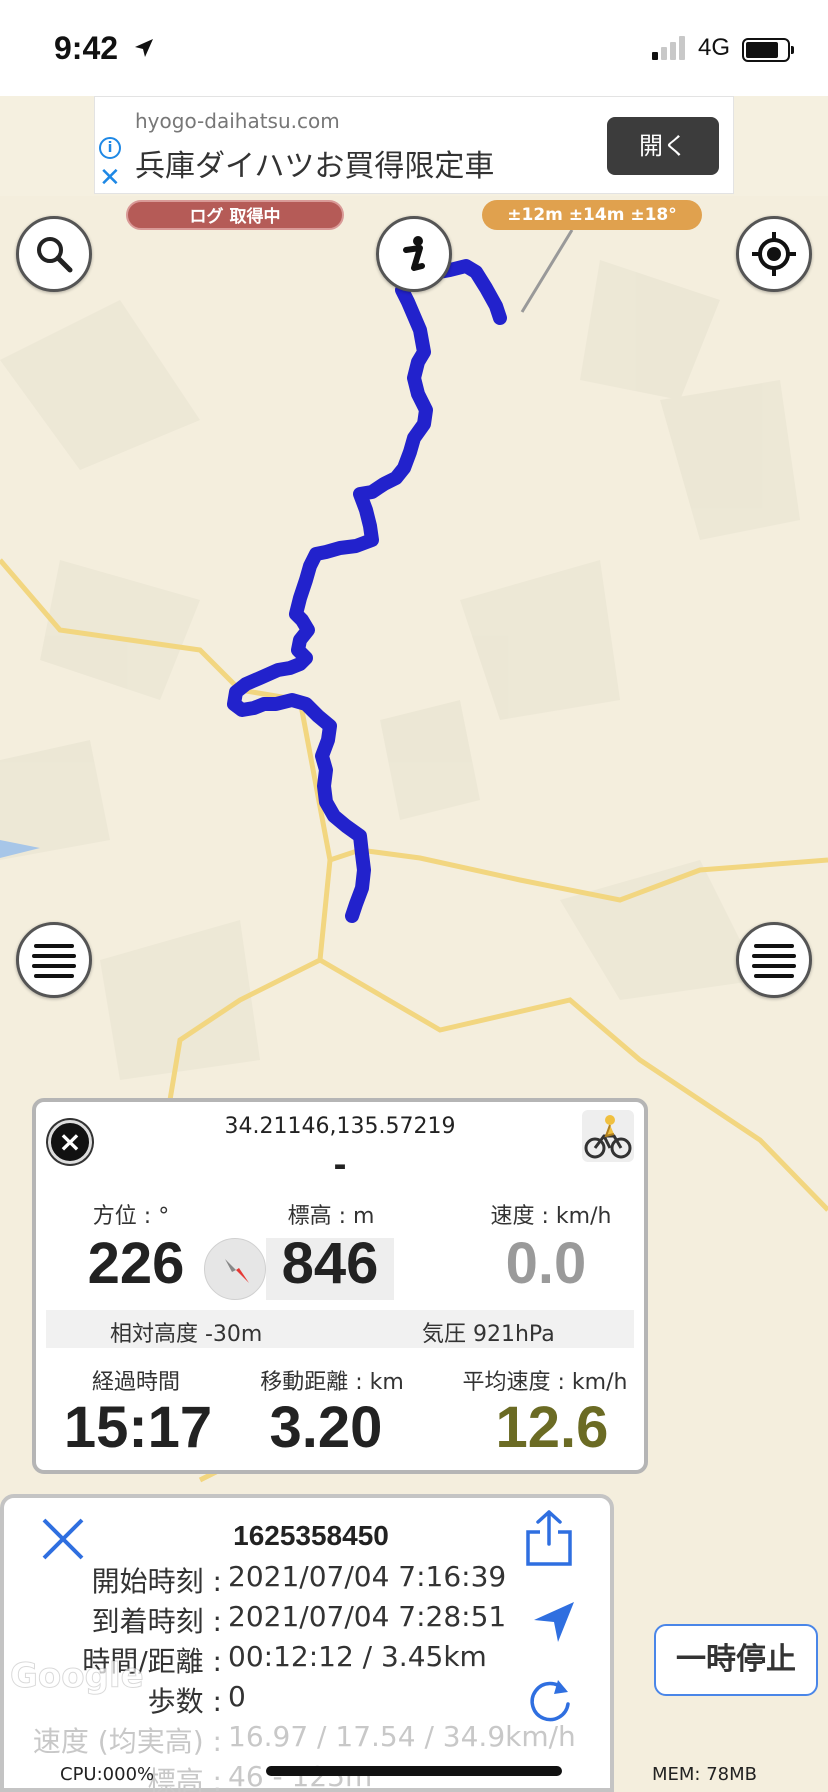 This screenshot has width=828, height=1792. What do you see at coordinates (331, 1216) in the screenshot?
I see `elevation-label: 標高 : m` at bounding box center [331, 1216].